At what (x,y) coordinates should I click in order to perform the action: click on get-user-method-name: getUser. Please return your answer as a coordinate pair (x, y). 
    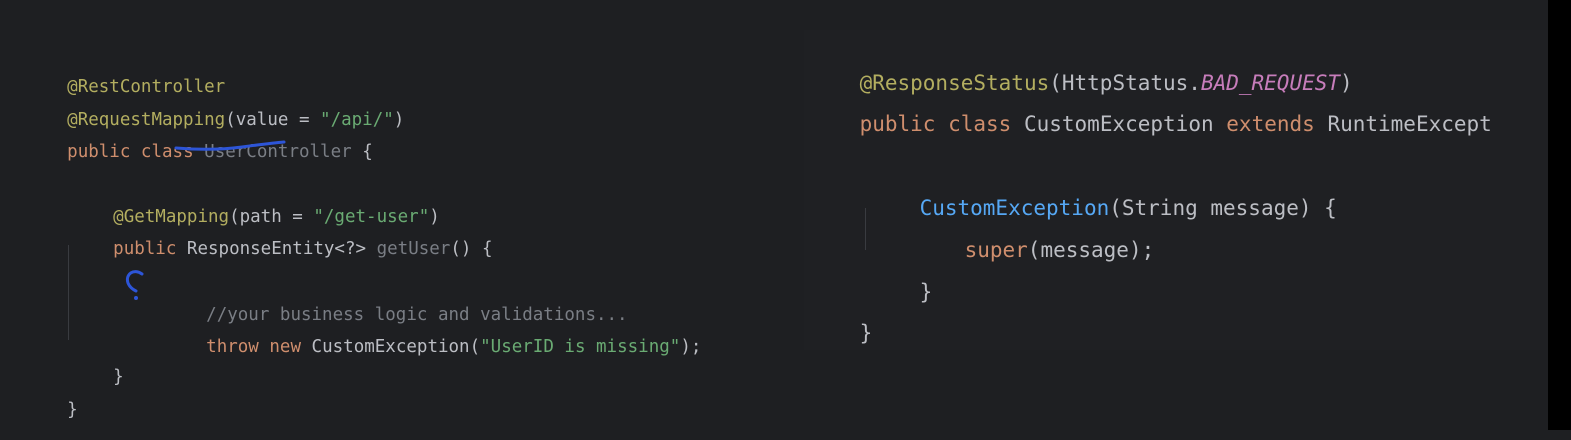
    Looking at the image, I should click on (413, 249).